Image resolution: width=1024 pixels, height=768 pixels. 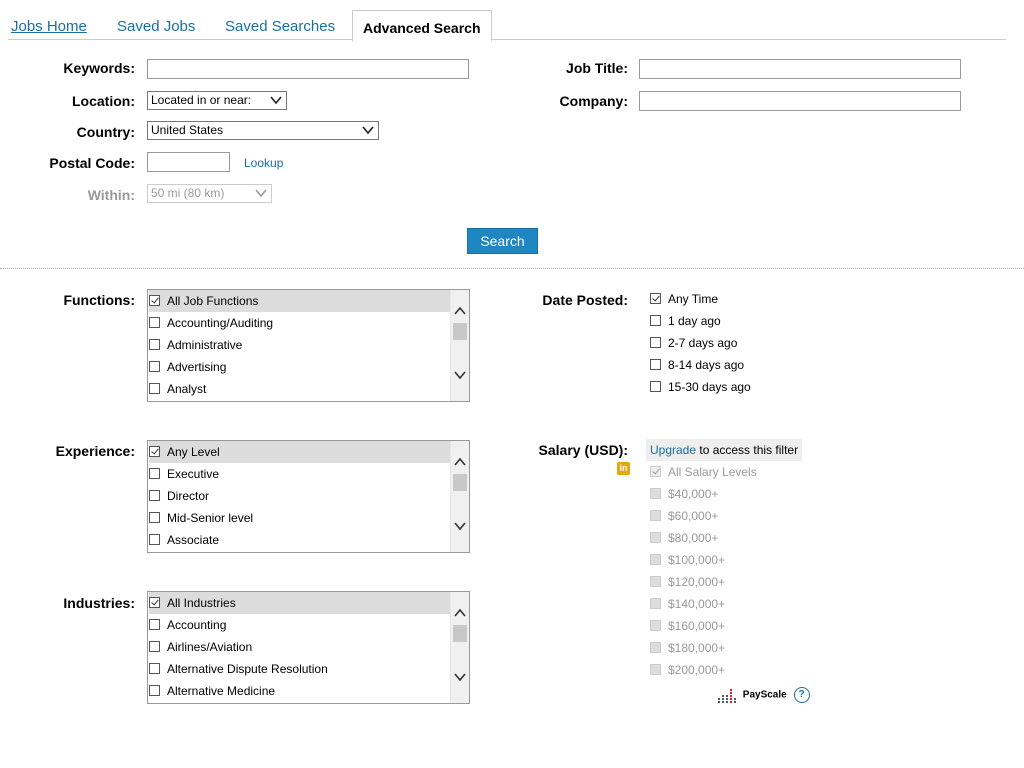 I want to click on salary-option: $200,000+, so click(x=687, y=670).